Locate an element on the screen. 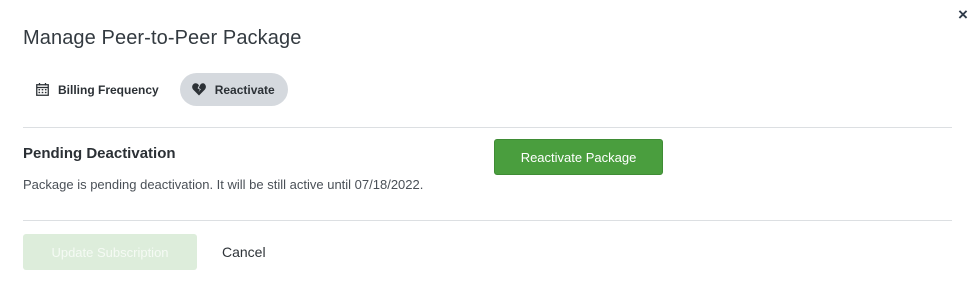 This screenshot has width=977, height=293. modal-title: Manage Peer-to-Peer Package is located at coordinates (162, 38).